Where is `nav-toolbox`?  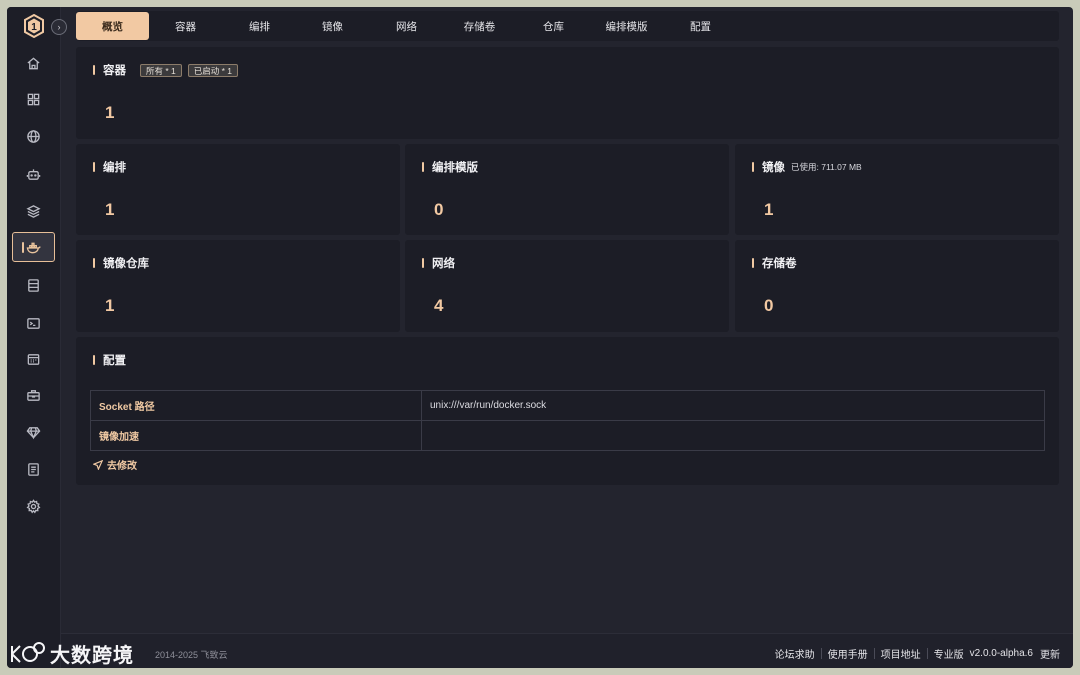 nav-toolbox is located at coordinates (33, 395).